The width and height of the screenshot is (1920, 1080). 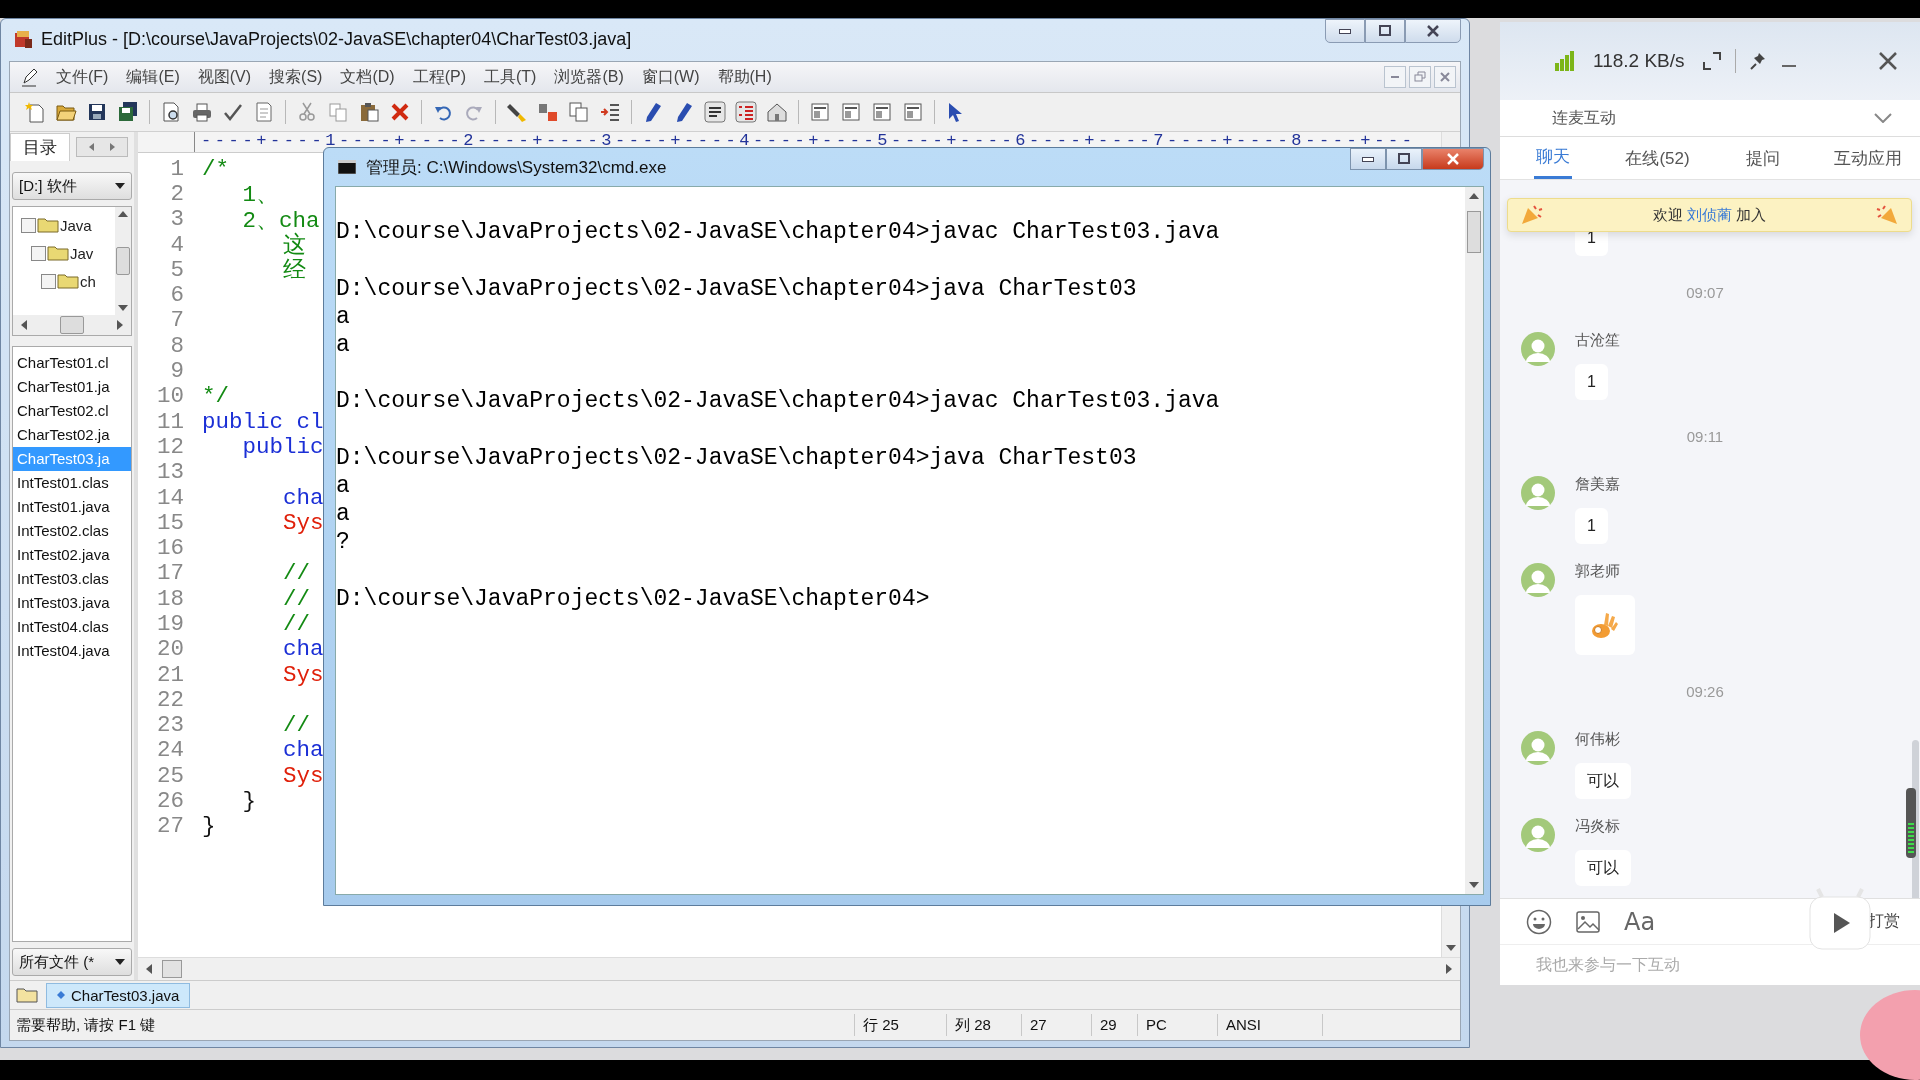 What do you see at coordinates (516, 167) in the screenshot?
I see `window-title: 管理员: C:\Windows\System32\cmd.exe` at bounding box center [516, 167].